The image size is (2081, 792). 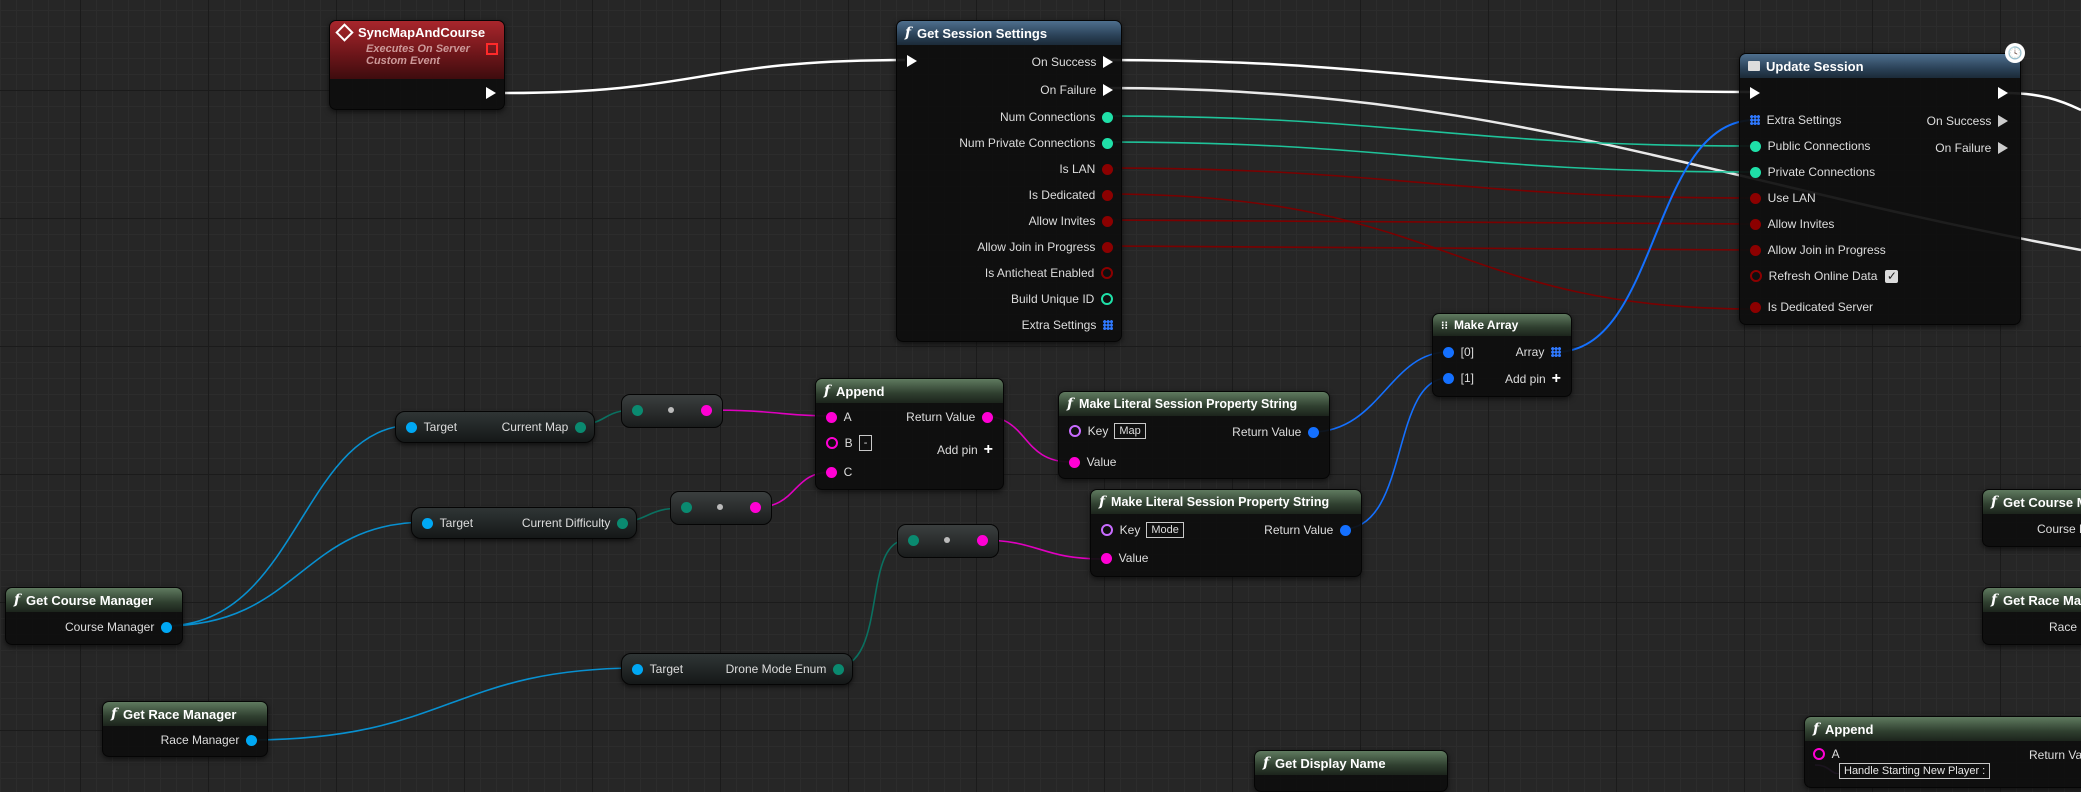 What do you see at coordinates (1971, 148) in the screenshot?
I see `on-failure-output: On Failure` at bounding box center [1971, 148].